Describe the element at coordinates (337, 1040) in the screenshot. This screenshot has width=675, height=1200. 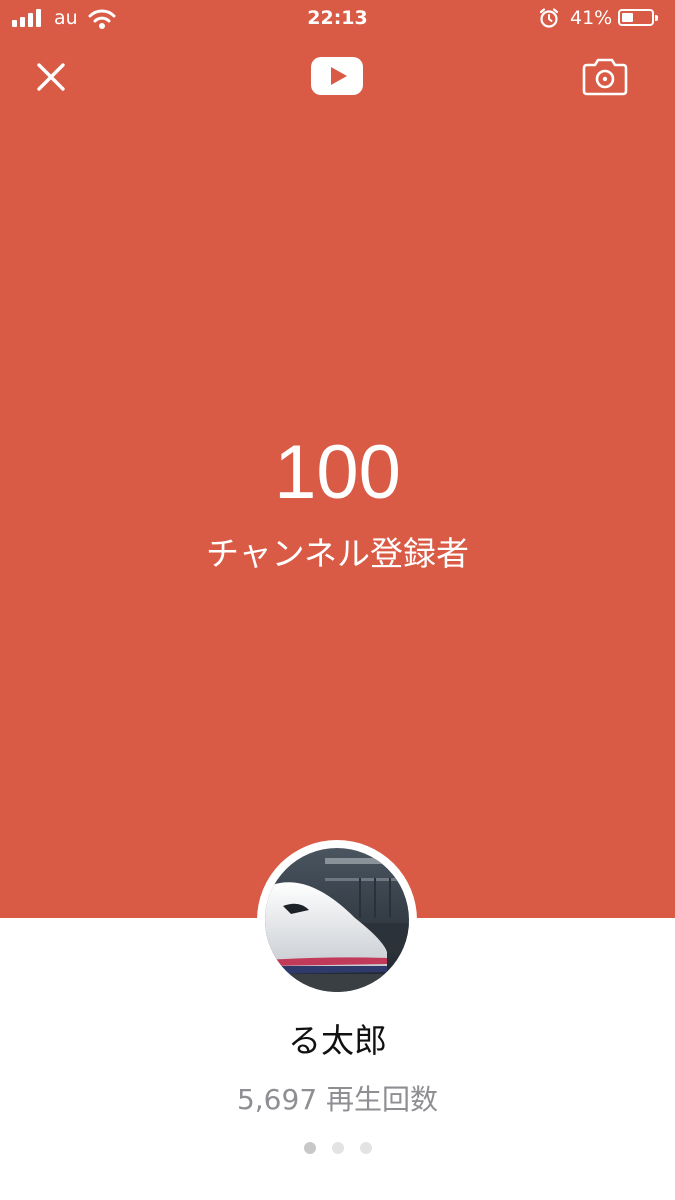
I see `channel-name: る太郎` at that location.